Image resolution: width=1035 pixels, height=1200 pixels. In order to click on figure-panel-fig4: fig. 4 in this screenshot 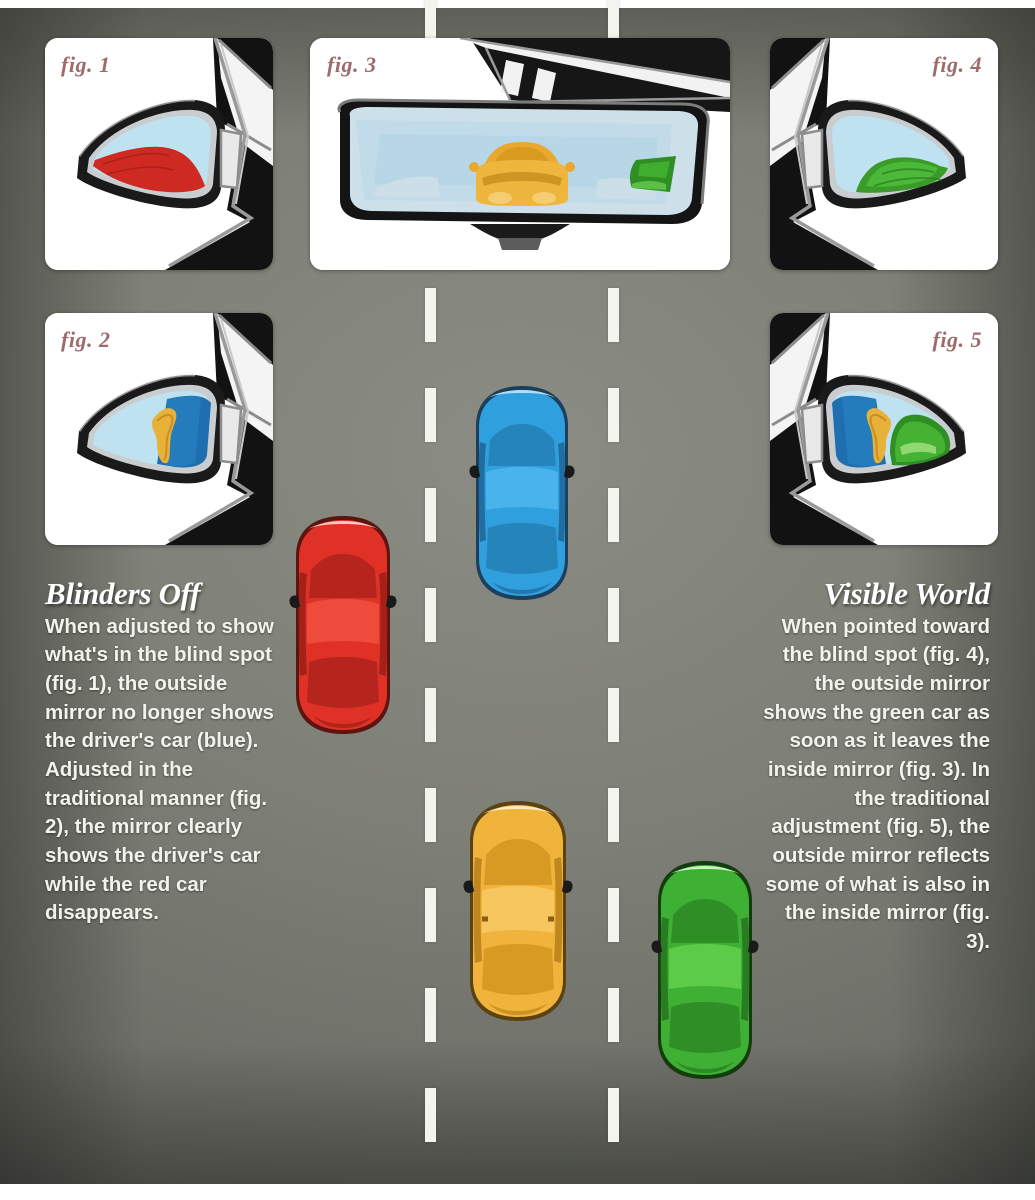, I will do `click(884, 154)`.